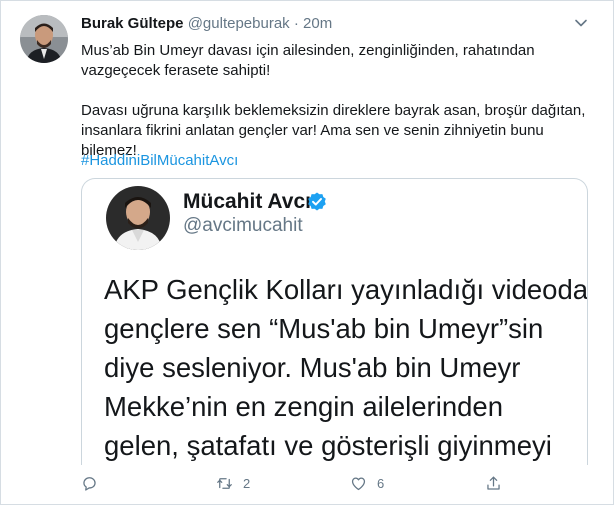 Image resolution: width=614 pixels, height=505 pixels. I want to click on verified-badge-icon, so click(317, 202).